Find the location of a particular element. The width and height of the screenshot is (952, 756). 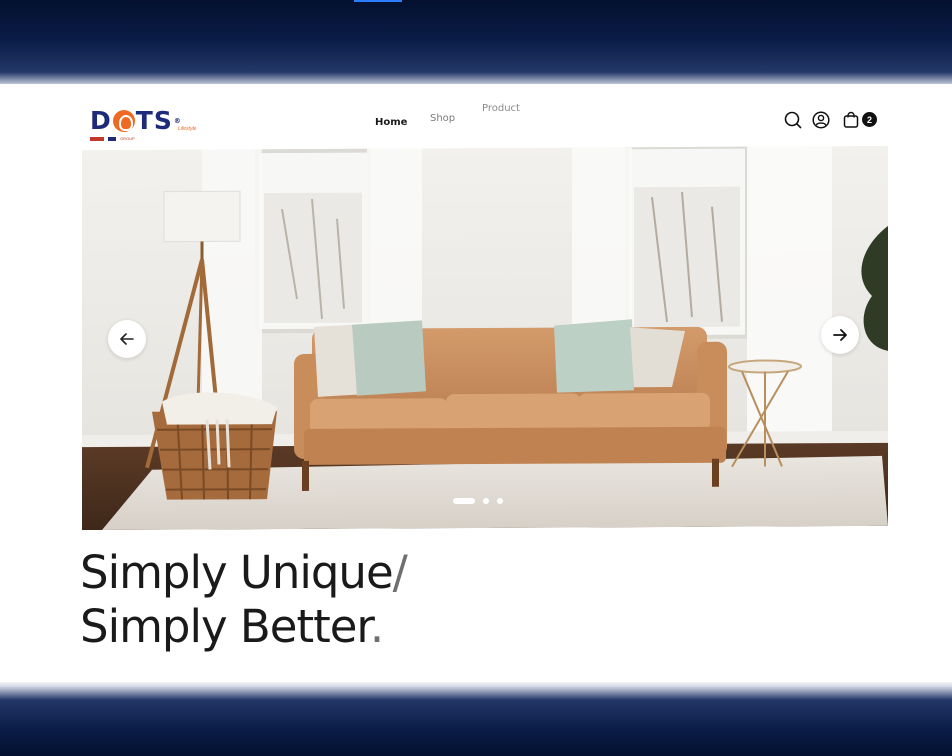

nav-product: Product is located at coordinates (501, 108).